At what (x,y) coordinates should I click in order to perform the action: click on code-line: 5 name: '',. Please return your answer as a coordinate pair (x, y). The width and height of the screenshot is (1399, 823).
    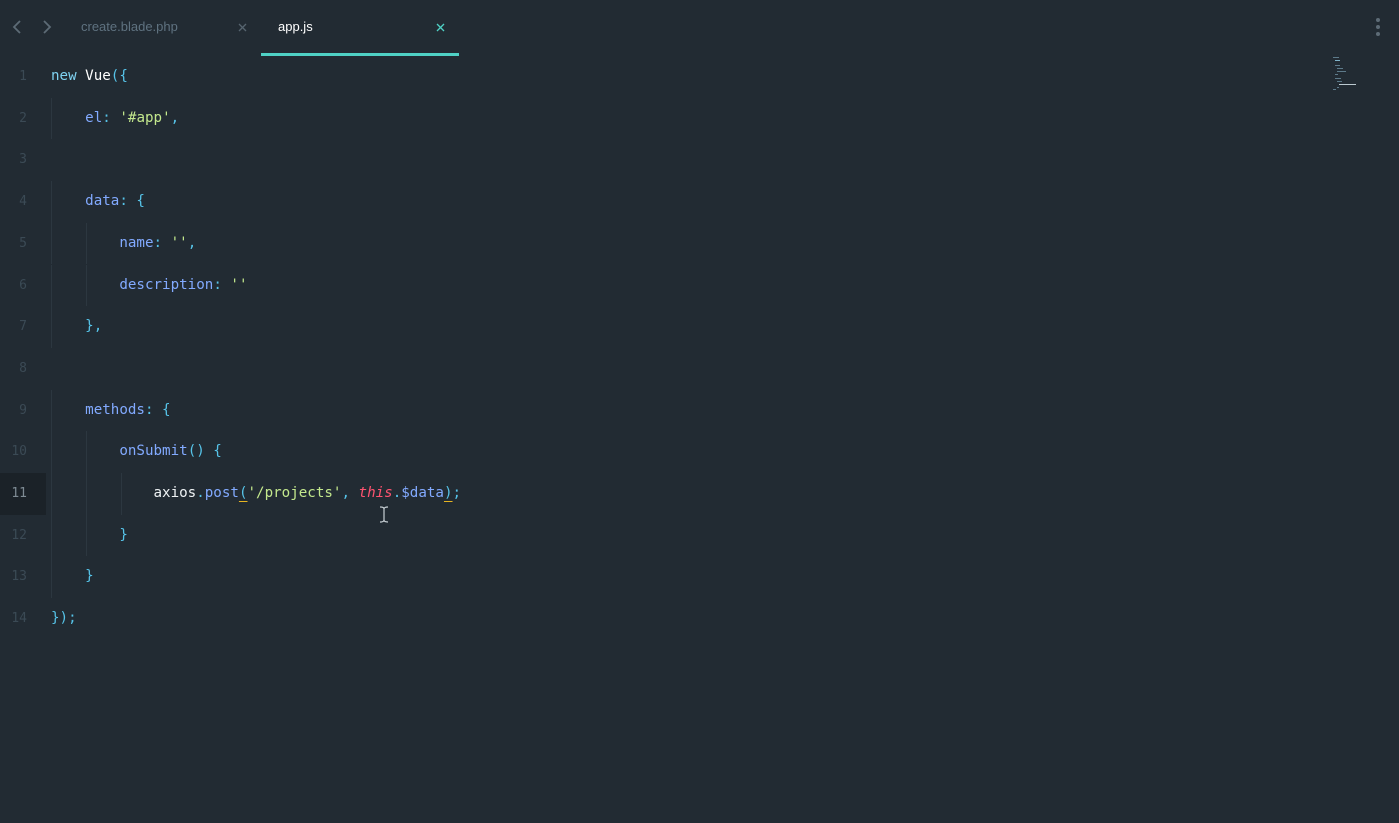
    Looking at the image, I should click on (699, 243).